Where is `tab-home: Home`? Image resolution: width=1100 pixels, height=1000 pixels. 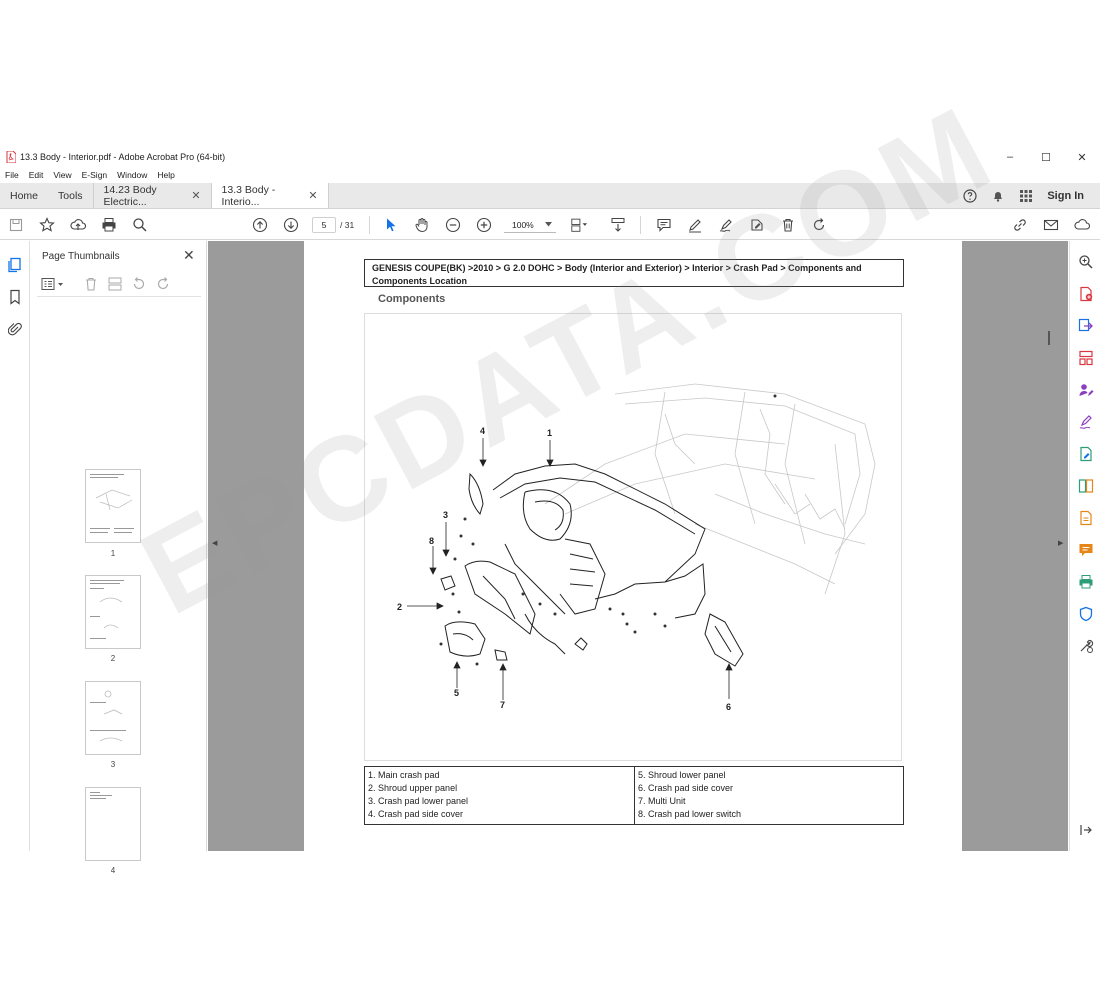 tab-home: Home is located at coordinates (24, 195).